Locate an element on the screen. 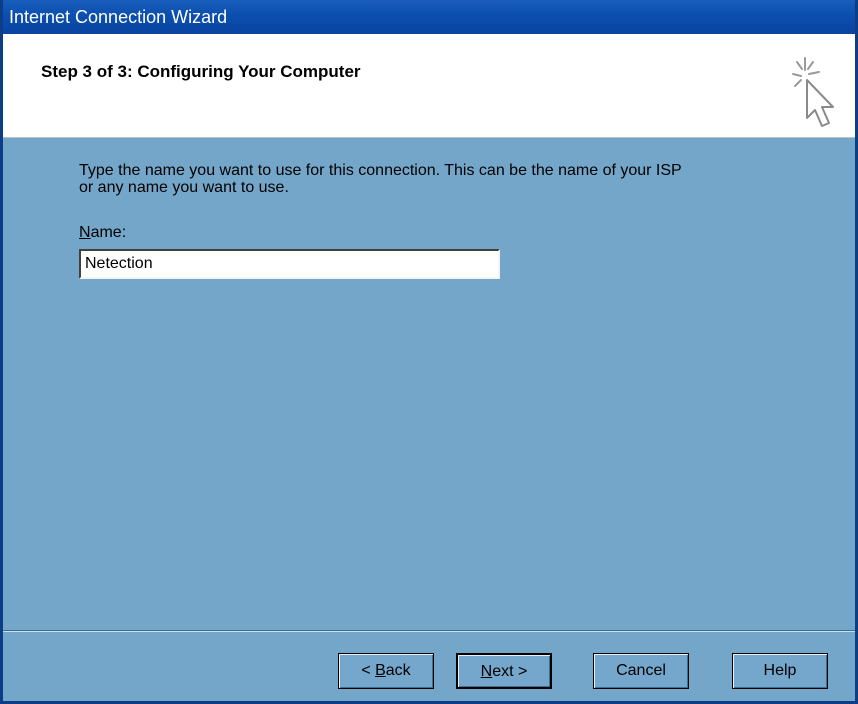 The image size is (858, 704). button-area-divider is located at coordinates (429, 631).